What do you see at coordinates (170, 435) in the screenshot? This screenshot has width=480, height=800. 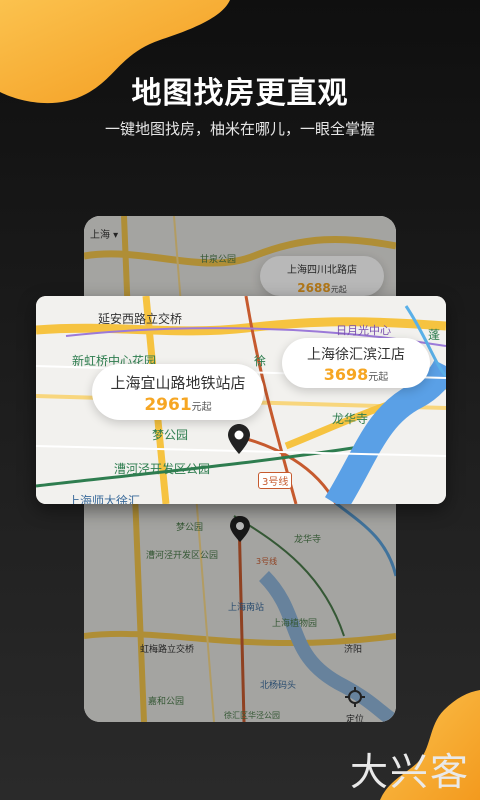 I see `place-label: 梦公园` at bounding box center [170, 435].